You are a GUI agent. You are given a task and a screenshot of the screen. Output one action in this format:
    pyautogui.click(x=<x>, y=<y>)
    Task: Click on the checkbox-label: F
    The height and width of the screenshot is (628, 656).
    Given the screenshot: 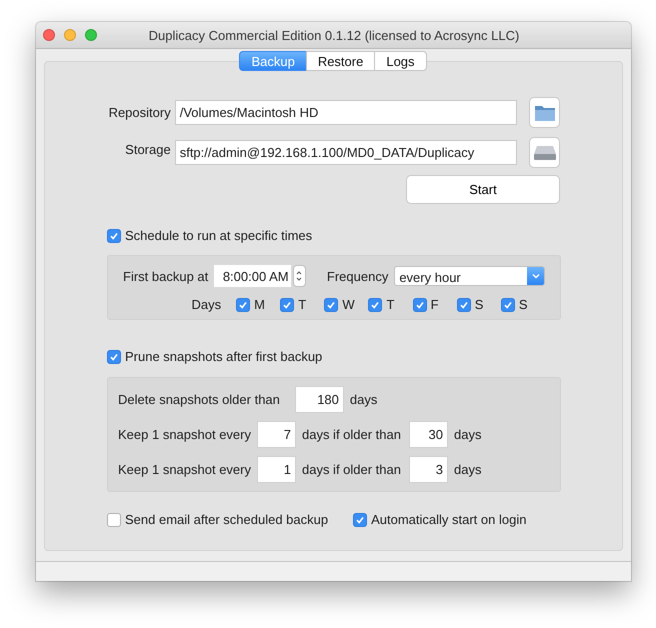 What is the action you would take?
    pyautogui.click(x=434, y=304)
    